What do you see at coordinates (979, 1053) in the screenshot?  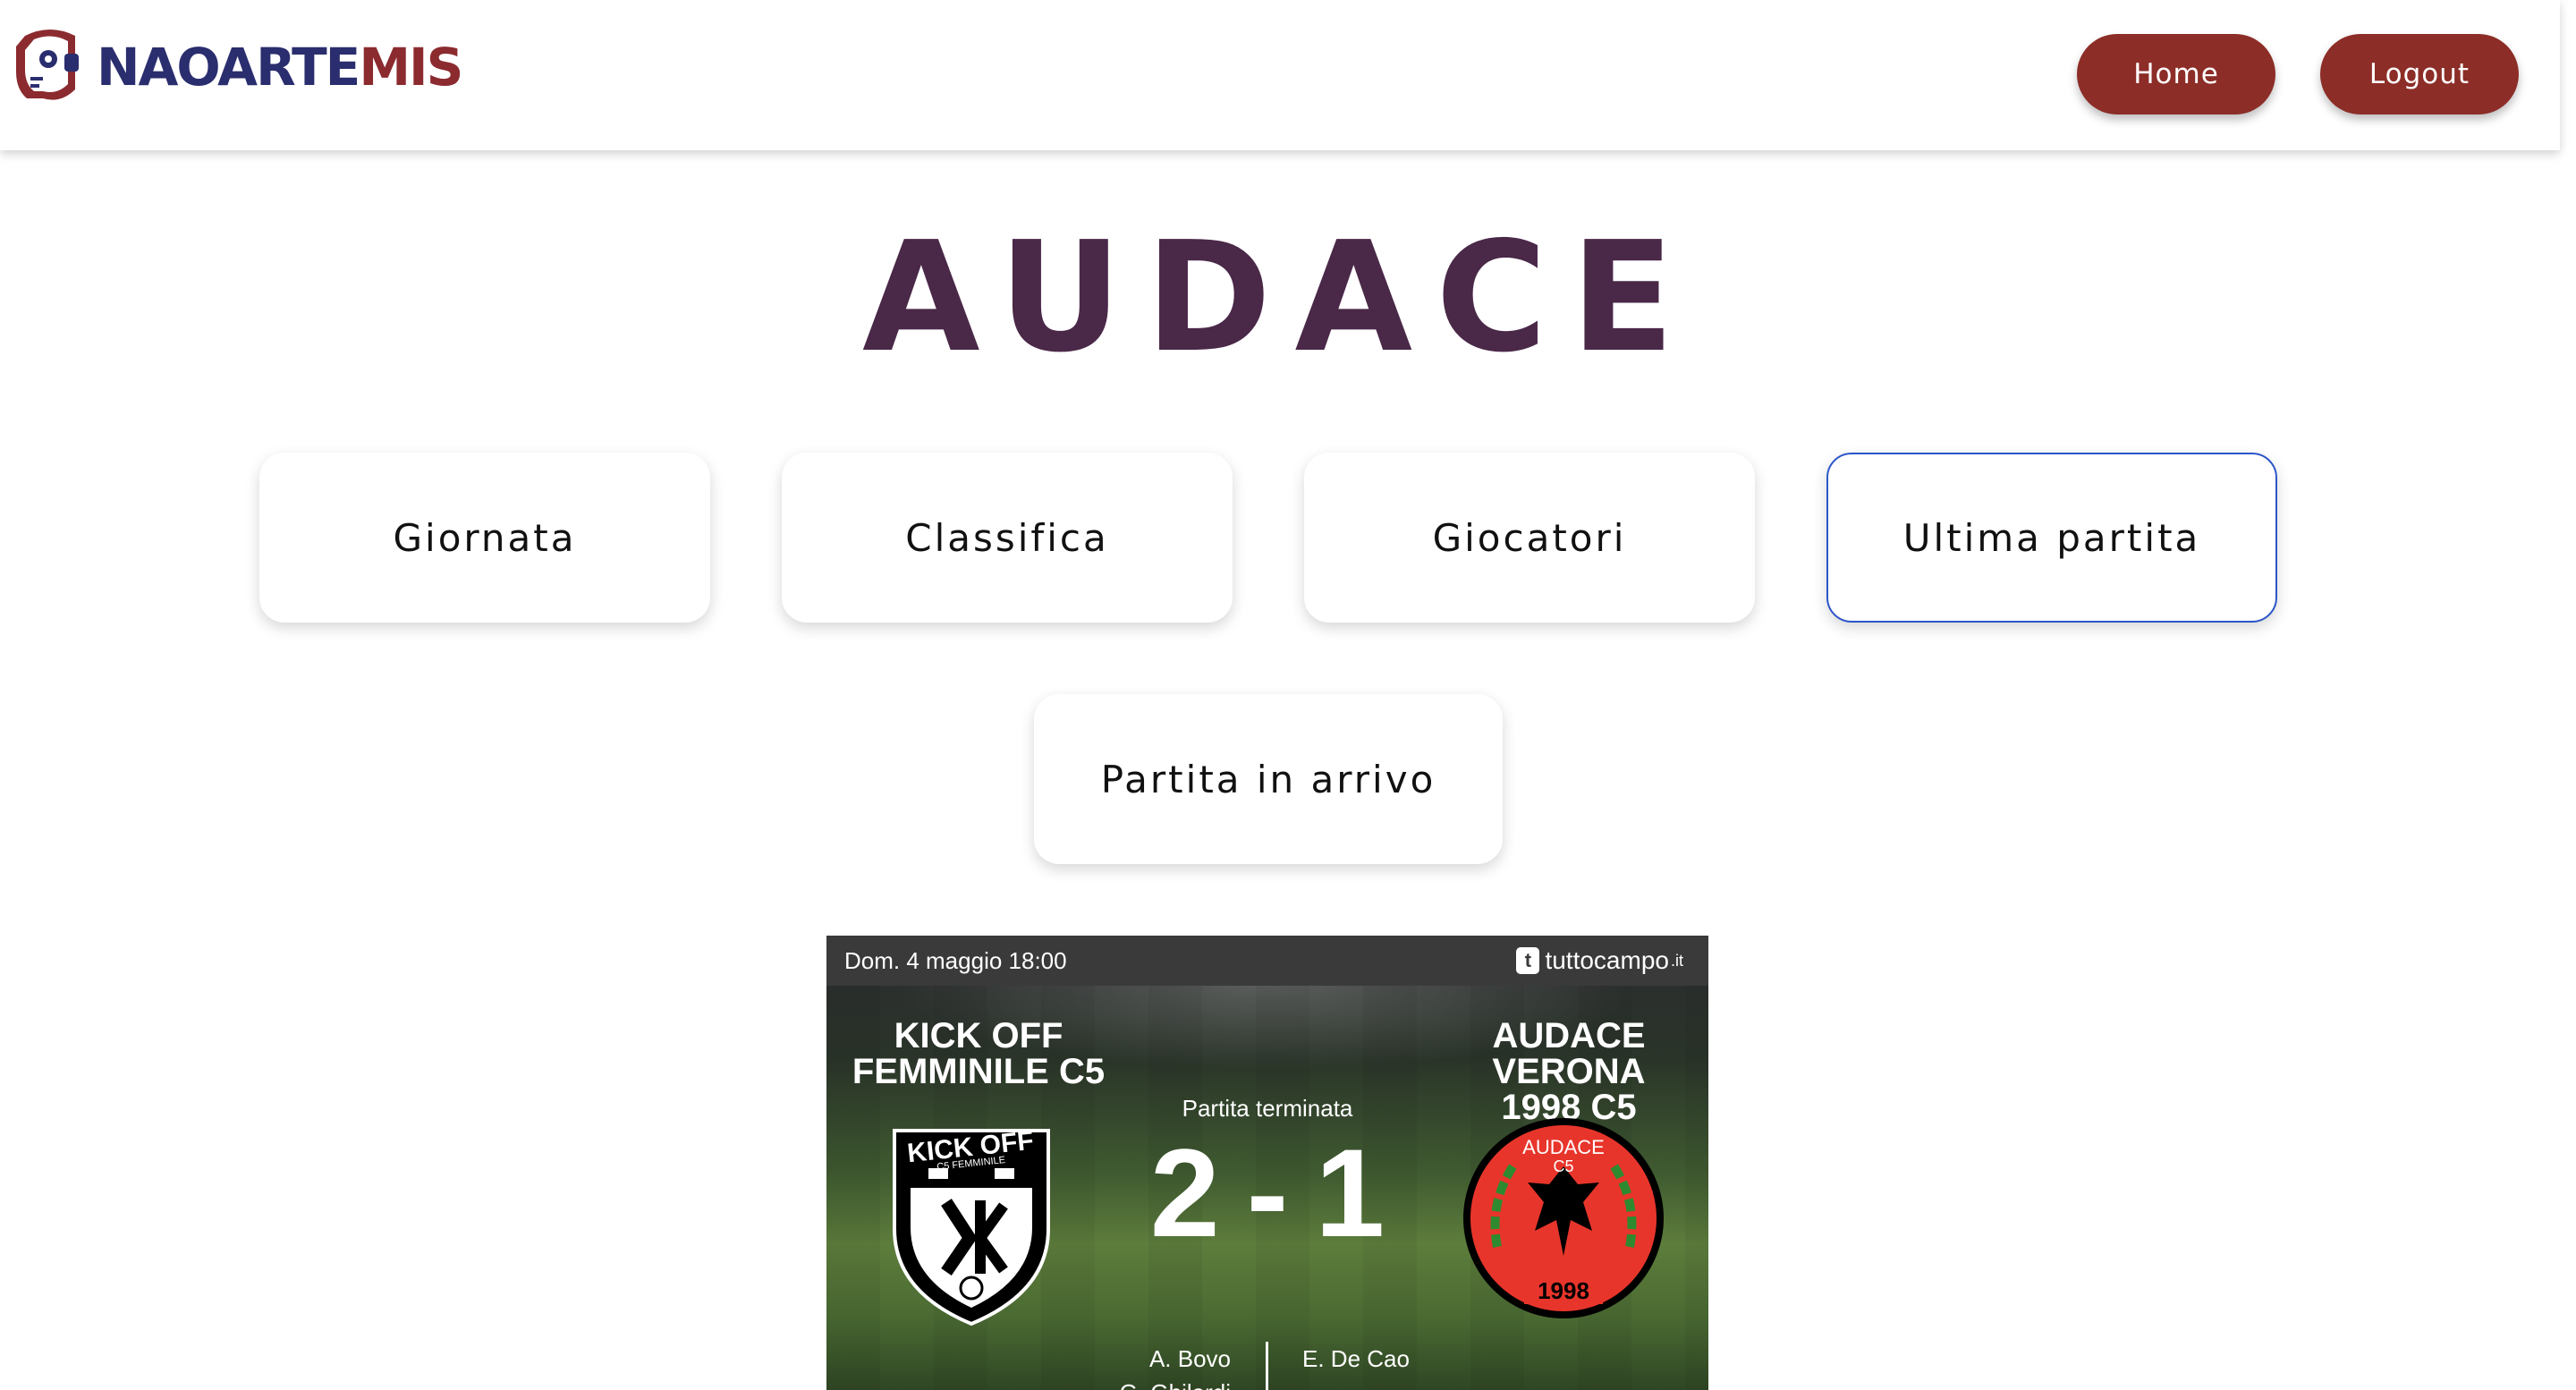 I see `home-team-name: KICK OFF FEMMINILE C5` at bounding box center [979, 1053].